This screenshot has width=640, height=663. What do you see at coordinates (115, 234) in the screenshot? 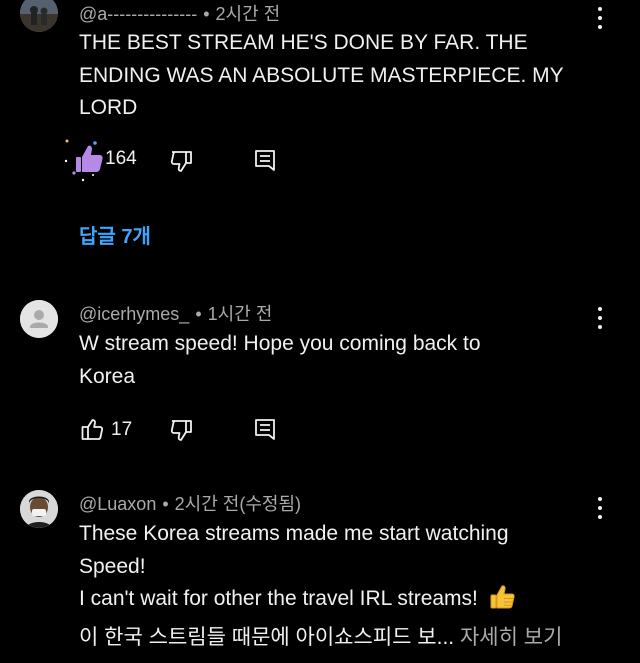
I see `view-replies-button: 답글 7개` at bounding box center [115, 234].